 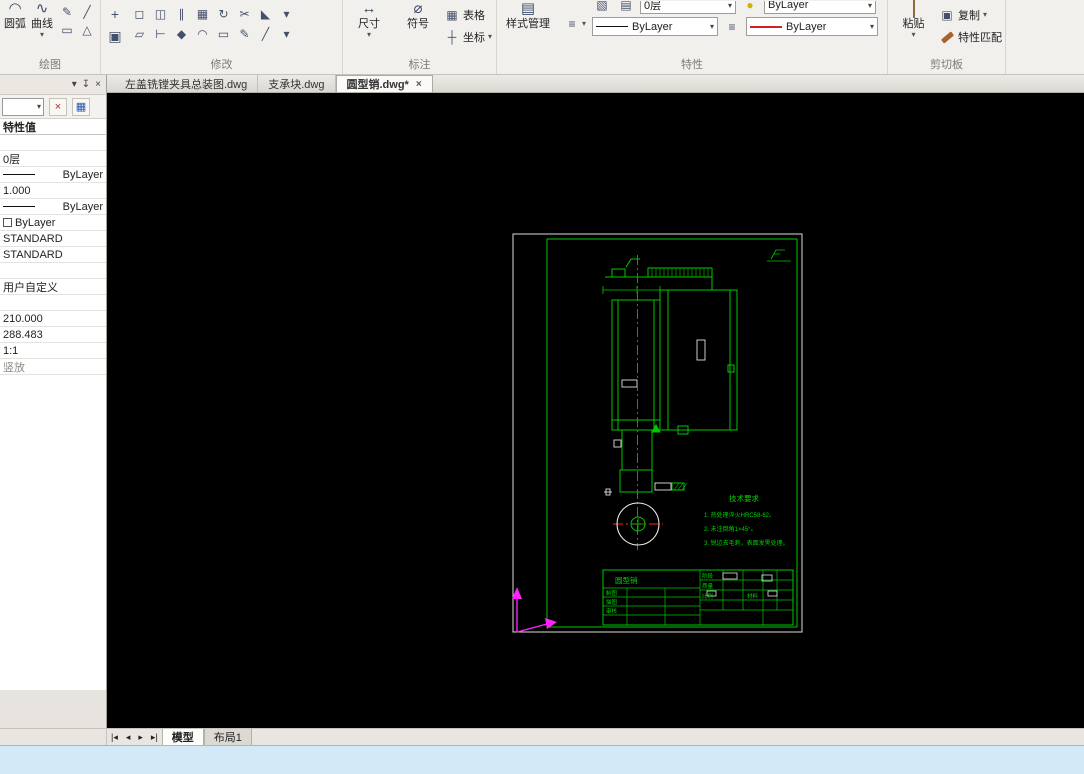 What do you see at coordinates (287, 14) in the screenshot?
I see `fillet-dropdown-button: ▾` at bounding box center [287, 14].